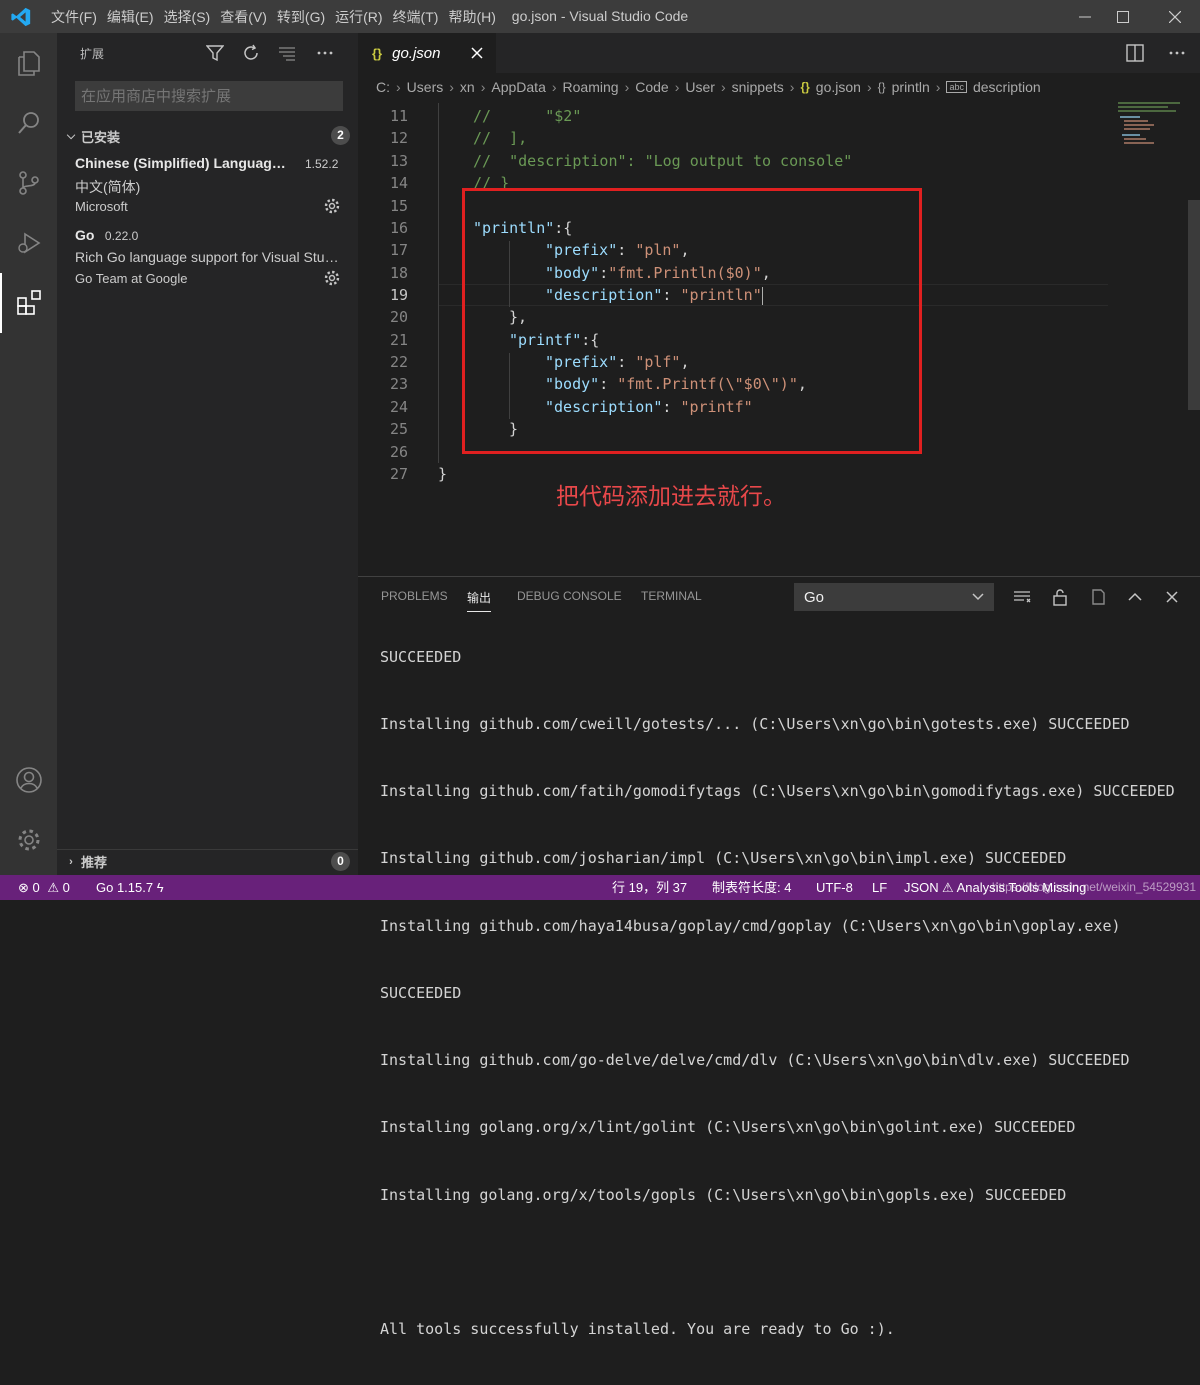 This screenshot has height=1385, width=1200. What do you see at coordinates (1135, 53) in the screenshot?
I see `split-editor-icon` at bounding box center [1135, 53].